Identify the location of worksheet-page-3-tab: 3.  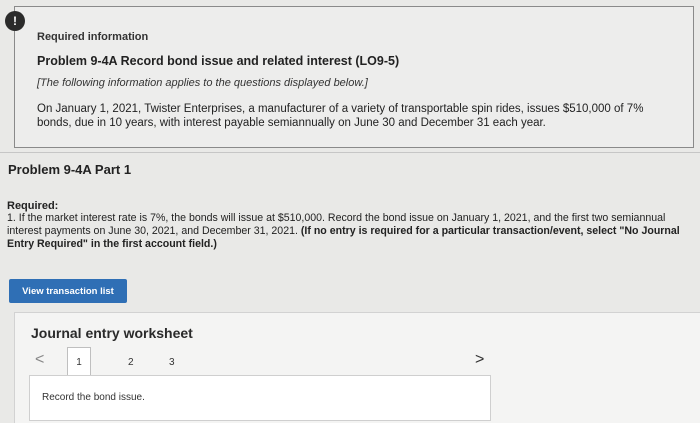
(172, 362).